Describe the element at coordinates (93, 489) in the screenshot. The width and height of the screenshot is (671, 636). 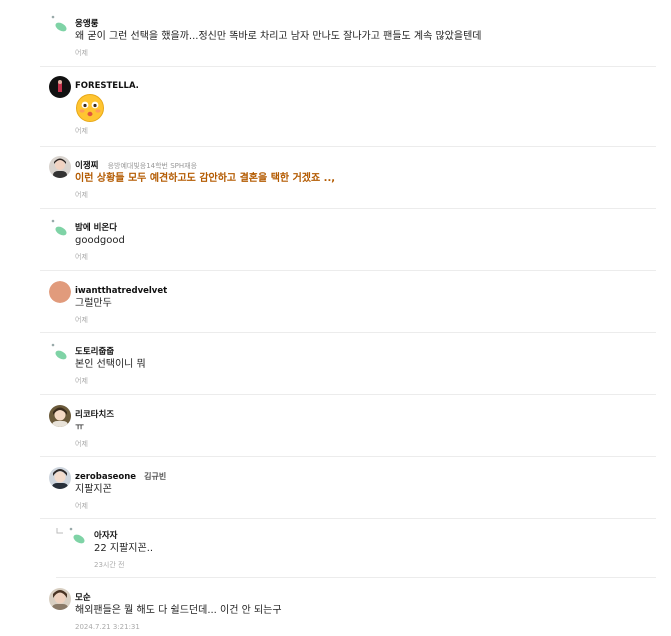
I see `comment-text: 지팔지꼰` at that location.